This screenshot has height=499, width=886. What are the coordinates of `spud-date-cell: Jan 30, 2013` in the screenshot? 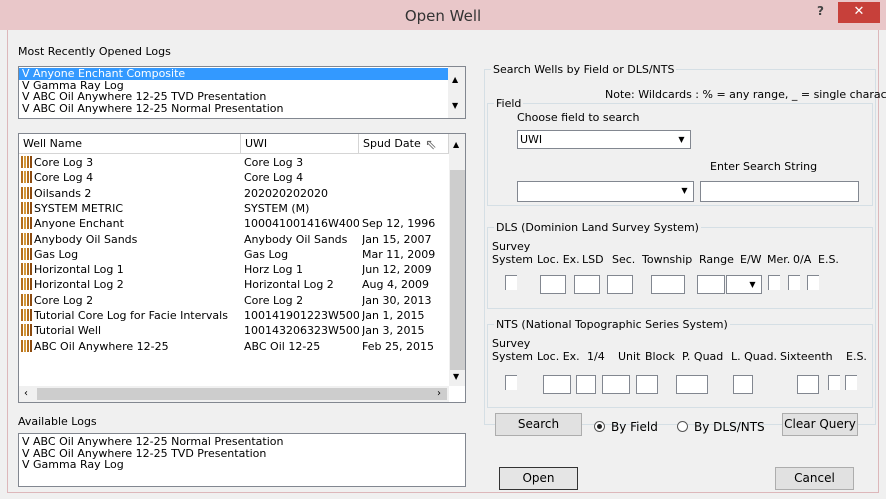 It's located at (397, 300).